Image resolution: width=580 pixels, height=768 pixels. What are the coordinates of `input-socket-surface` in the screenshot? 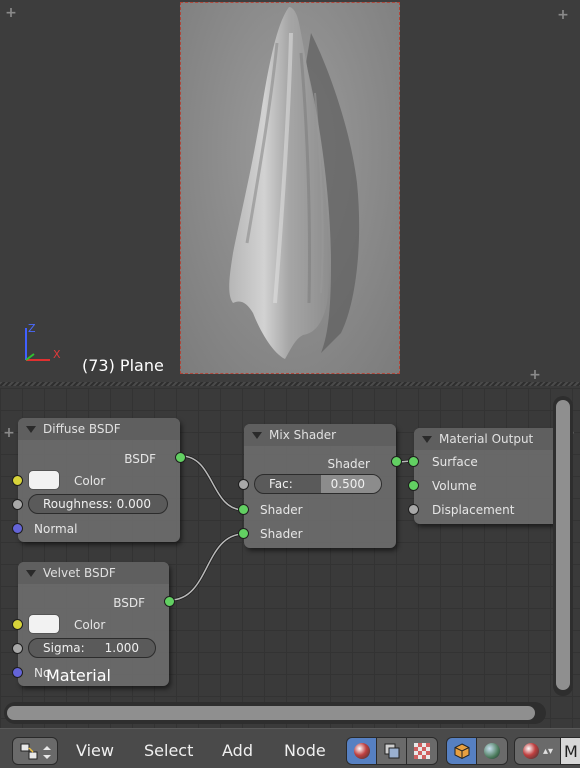 It's located at (413, 461).